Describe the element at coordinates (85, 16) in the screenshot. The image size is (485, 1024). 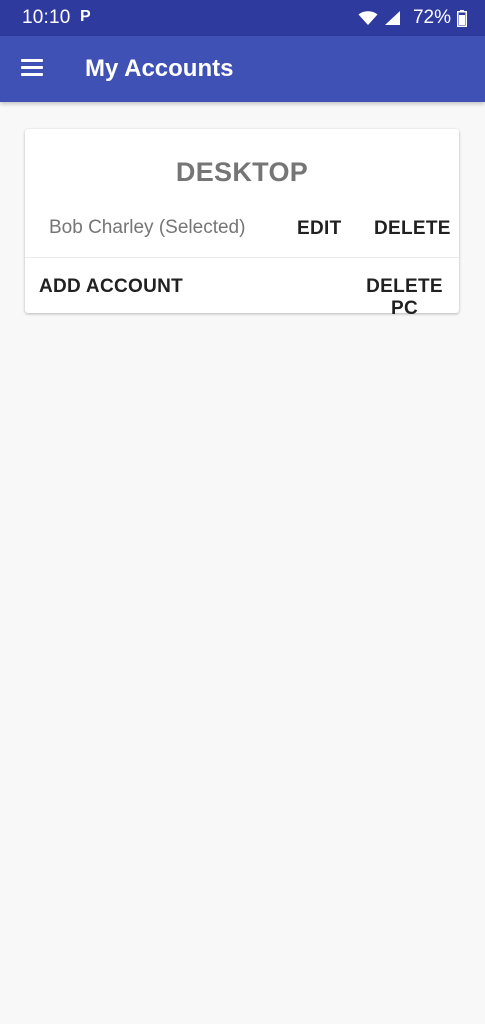
I see `notification-p-icon: P` at that location.